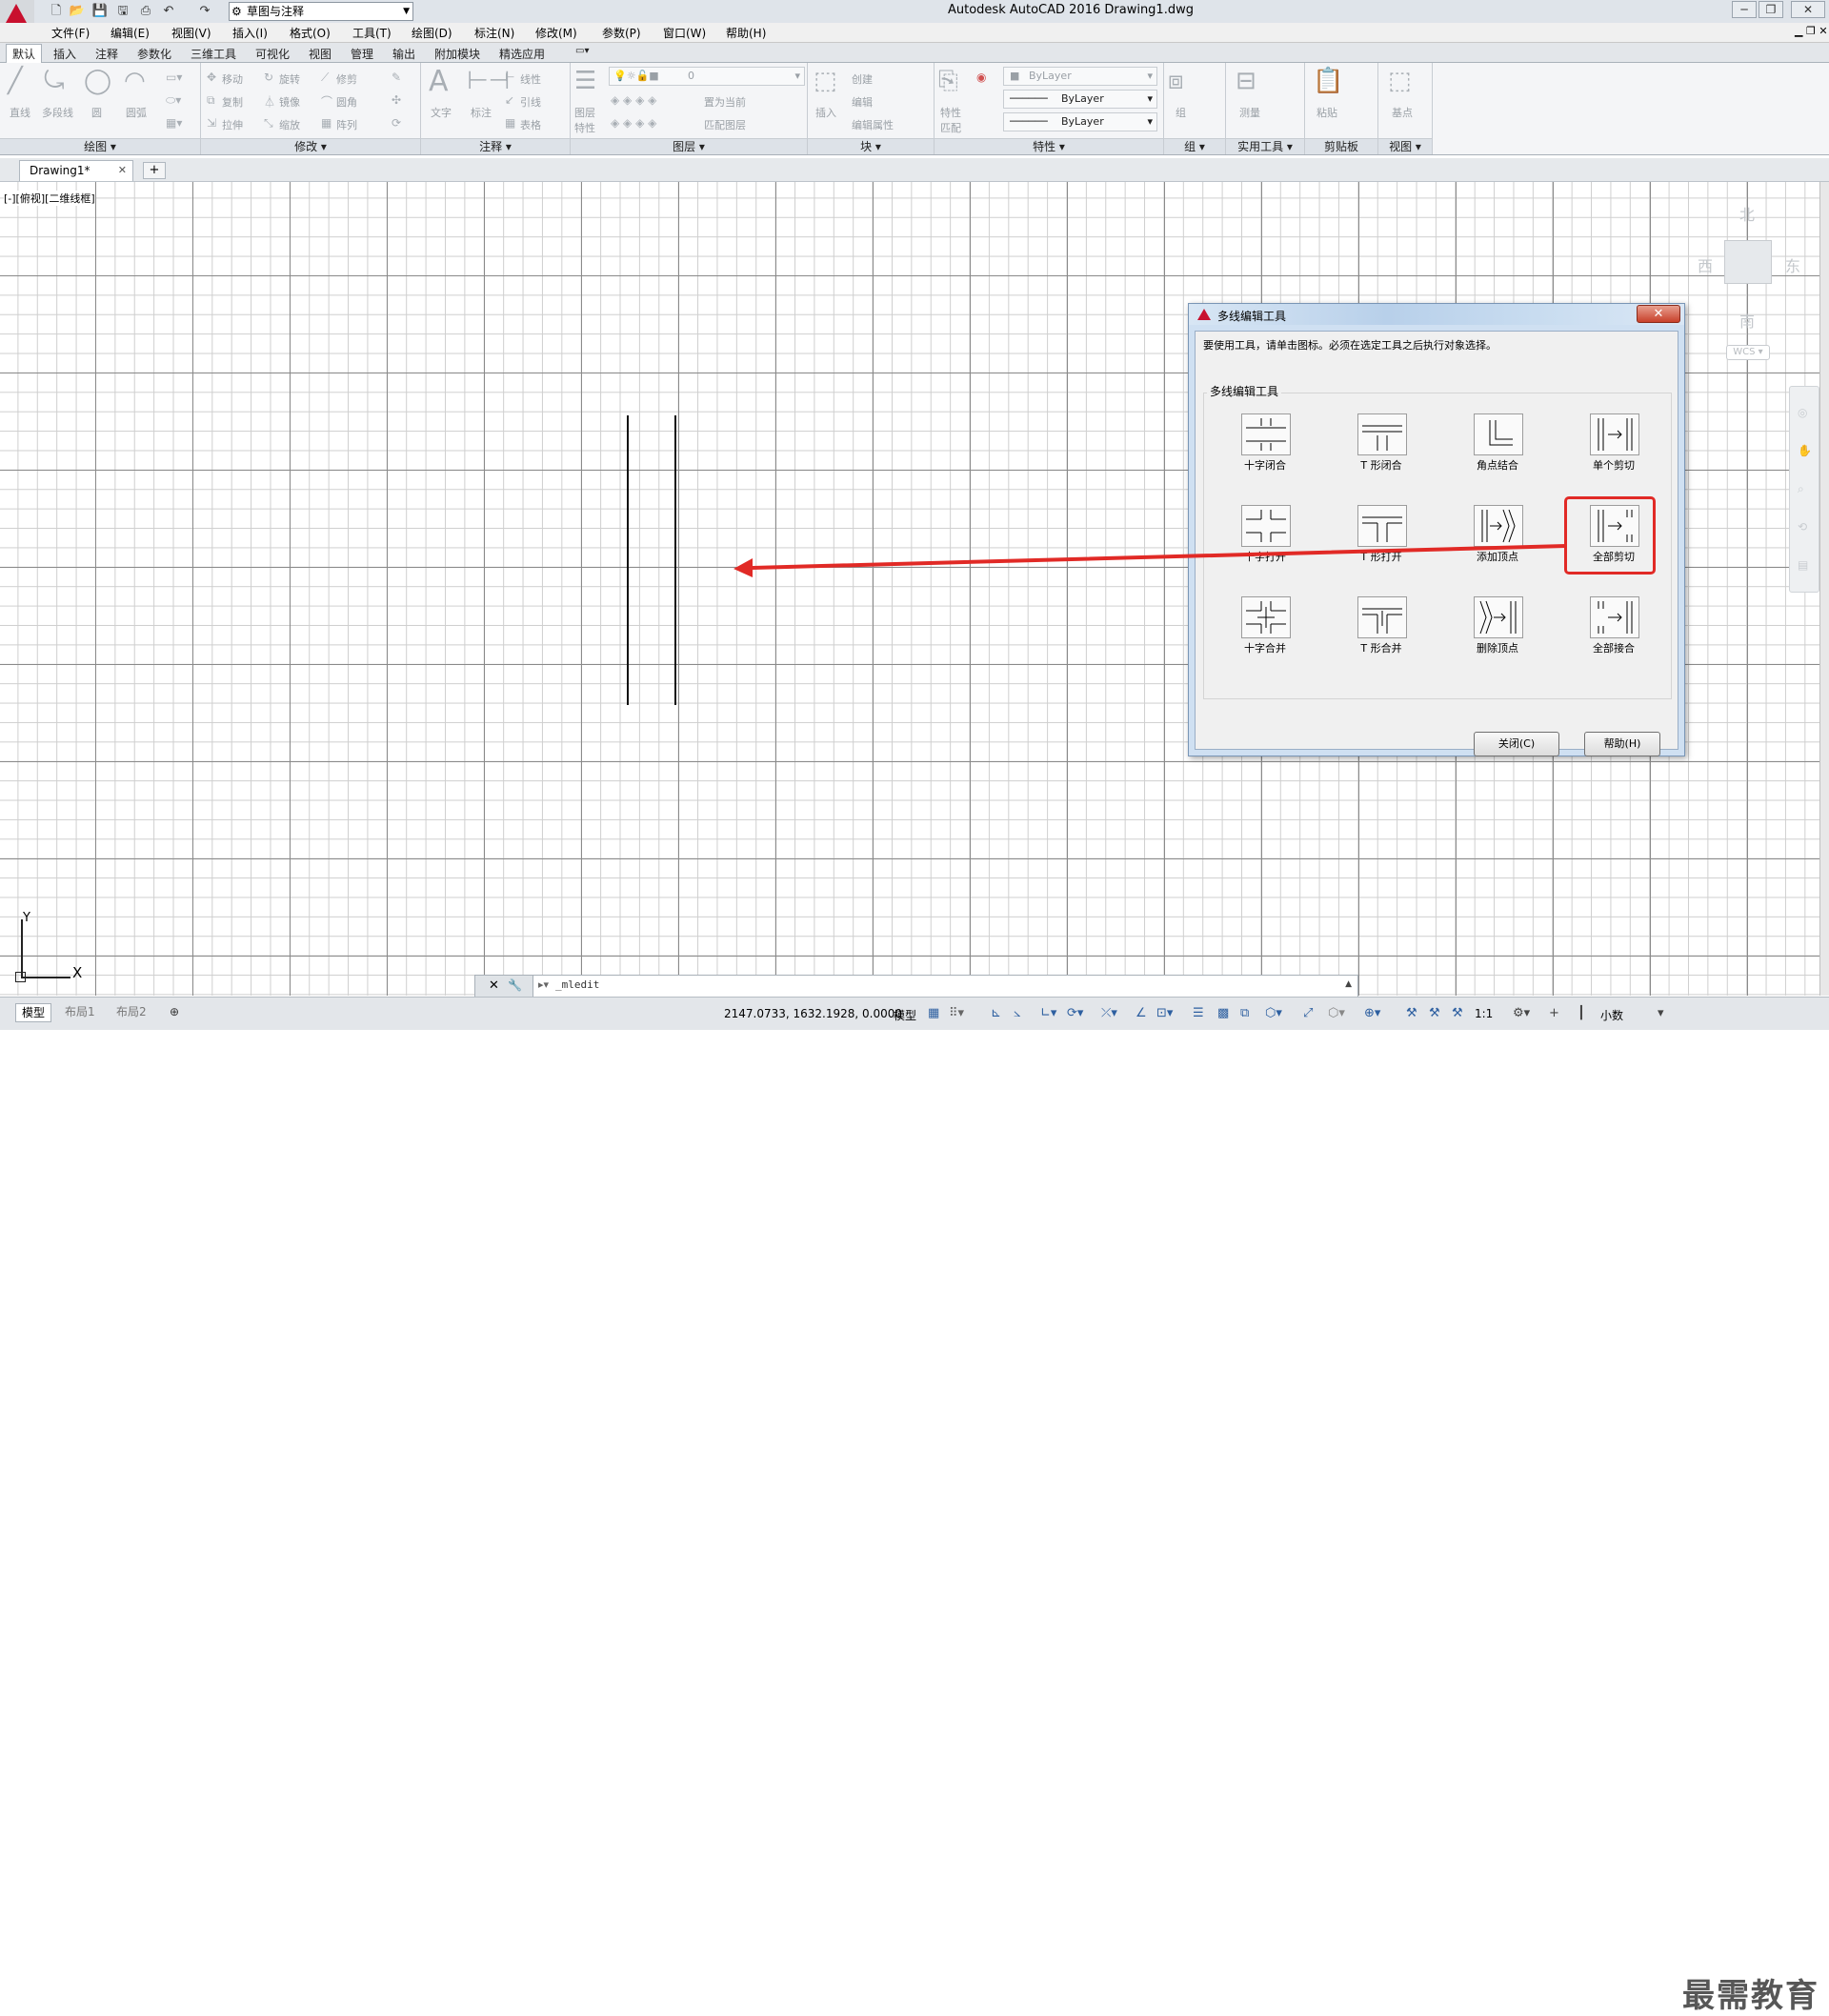 This screenshot has height=2016, width=1829. What do you see at coordinates (510, 123) in the screenshot?
I see `table-icon: ▦` at bounding box center [510, 123].